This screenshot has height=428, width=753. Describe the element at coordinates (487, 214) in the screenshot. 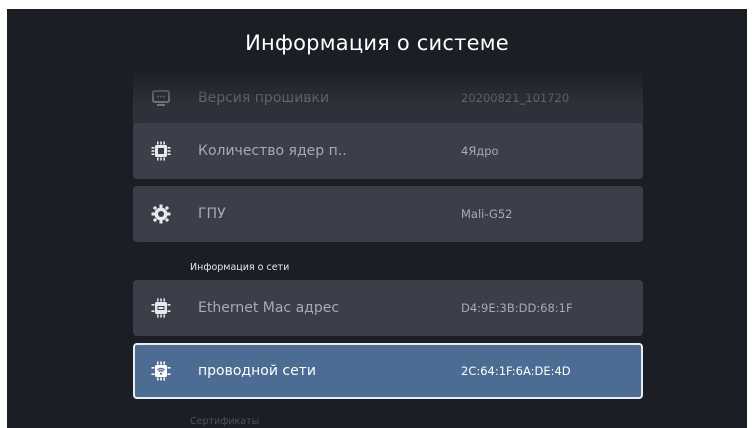

I see `gpu-value: Mali-G52` at that location.